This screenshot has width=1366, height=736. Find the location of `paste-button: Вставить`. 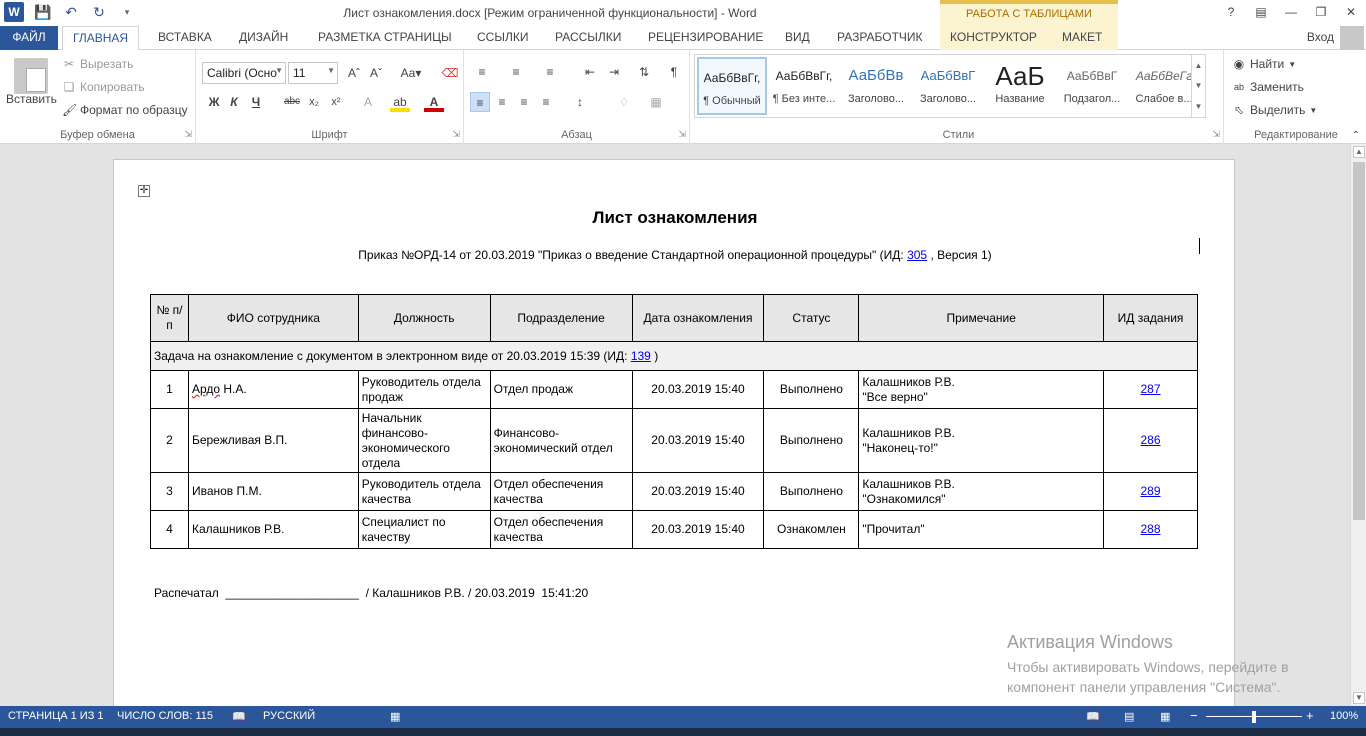

paste-button: Вставить is located at coordinates (31, 99).